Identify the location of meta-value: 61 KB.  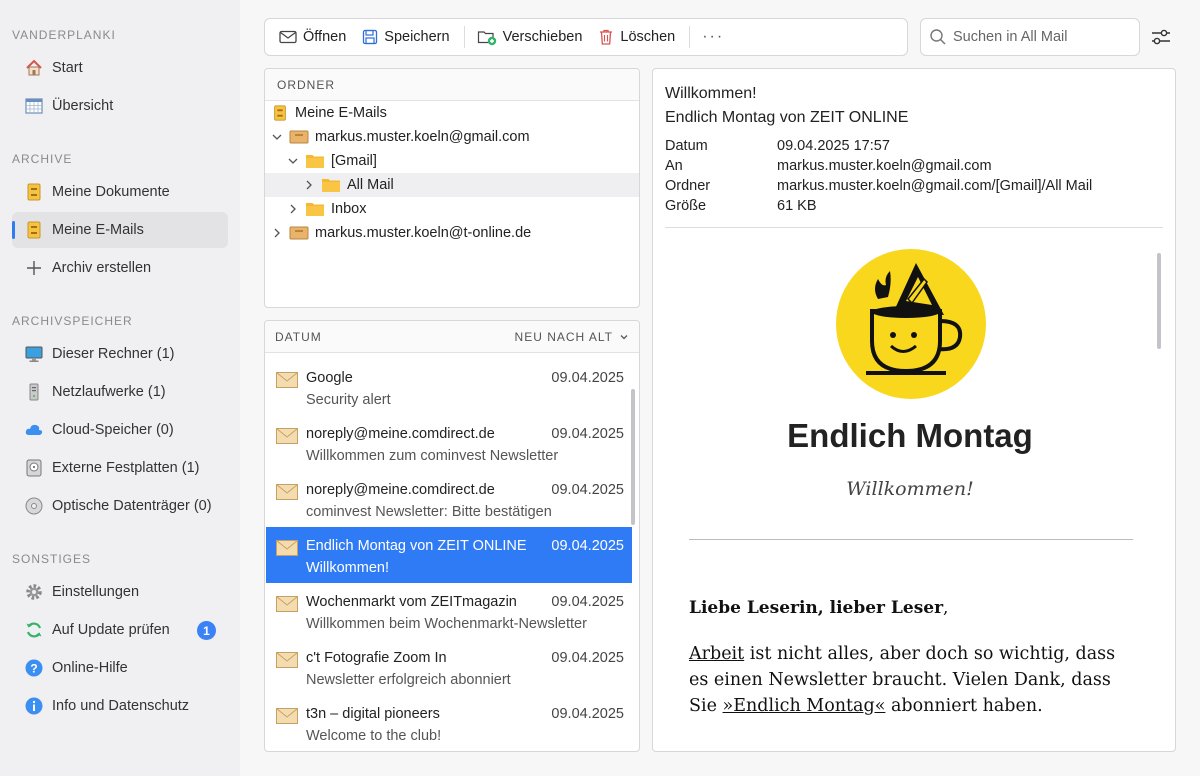
(797, 206).